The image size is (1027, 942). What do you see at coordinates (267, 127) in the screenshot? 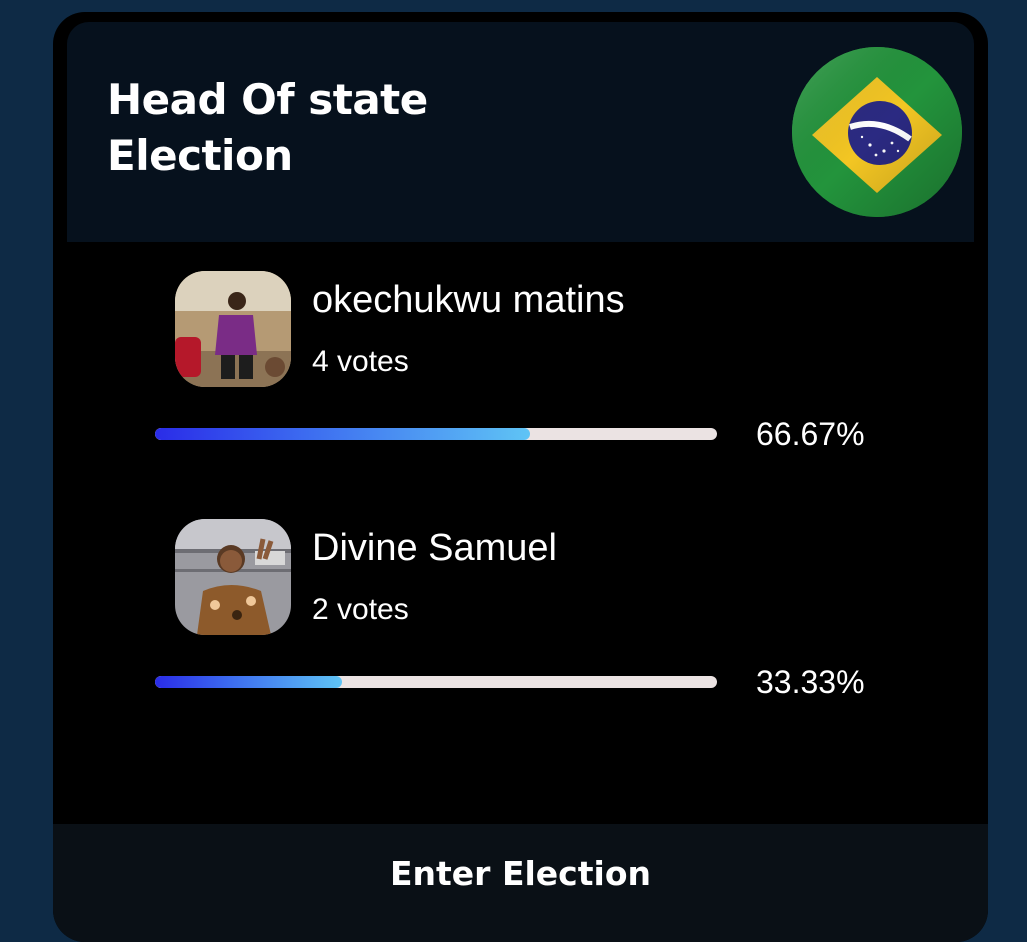
I see `election-title: Head Of state Election` at bounding box center [267, 127].